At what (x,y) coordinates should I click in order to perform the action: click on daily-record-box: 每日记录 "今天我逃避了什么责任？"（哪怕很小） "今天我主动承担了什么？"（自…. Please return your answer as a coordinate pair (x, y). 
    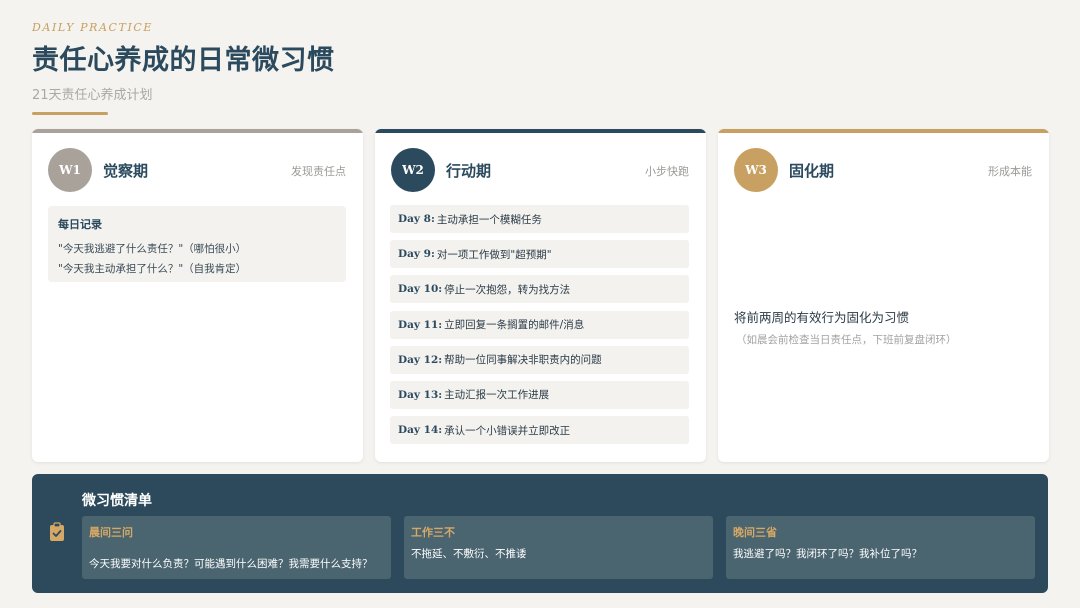
    Looking at the image, I should click on (197, 244).